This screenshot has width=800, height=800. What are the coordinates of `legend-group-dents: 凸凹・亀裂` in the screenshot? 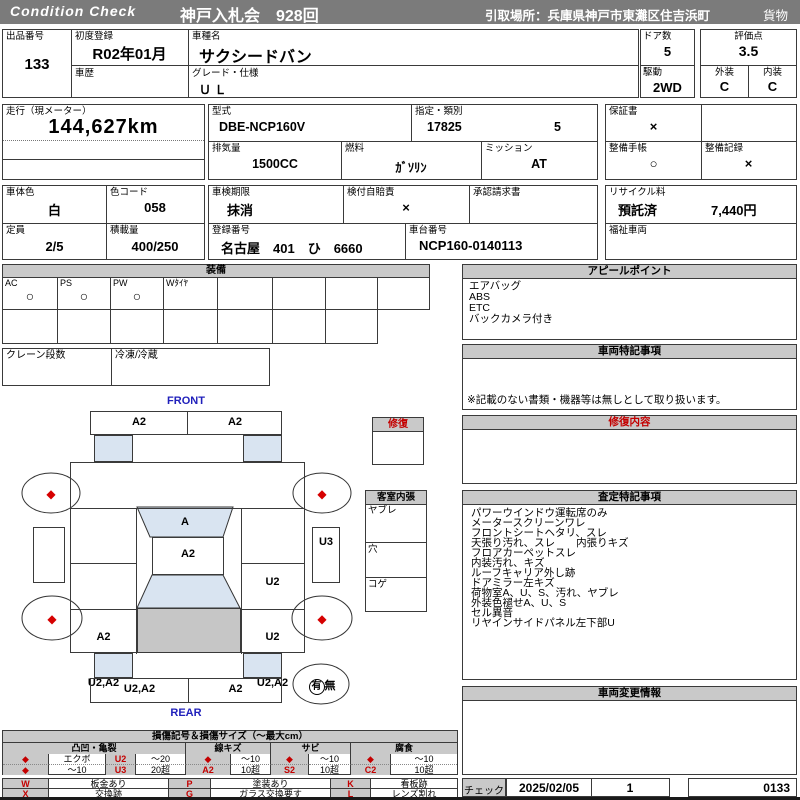 It's located at (94, 748).